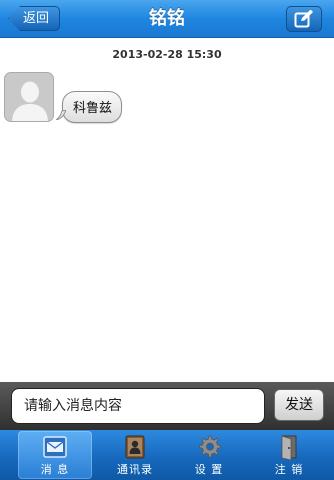  I want to click on compose-icon, so click(303, 19).